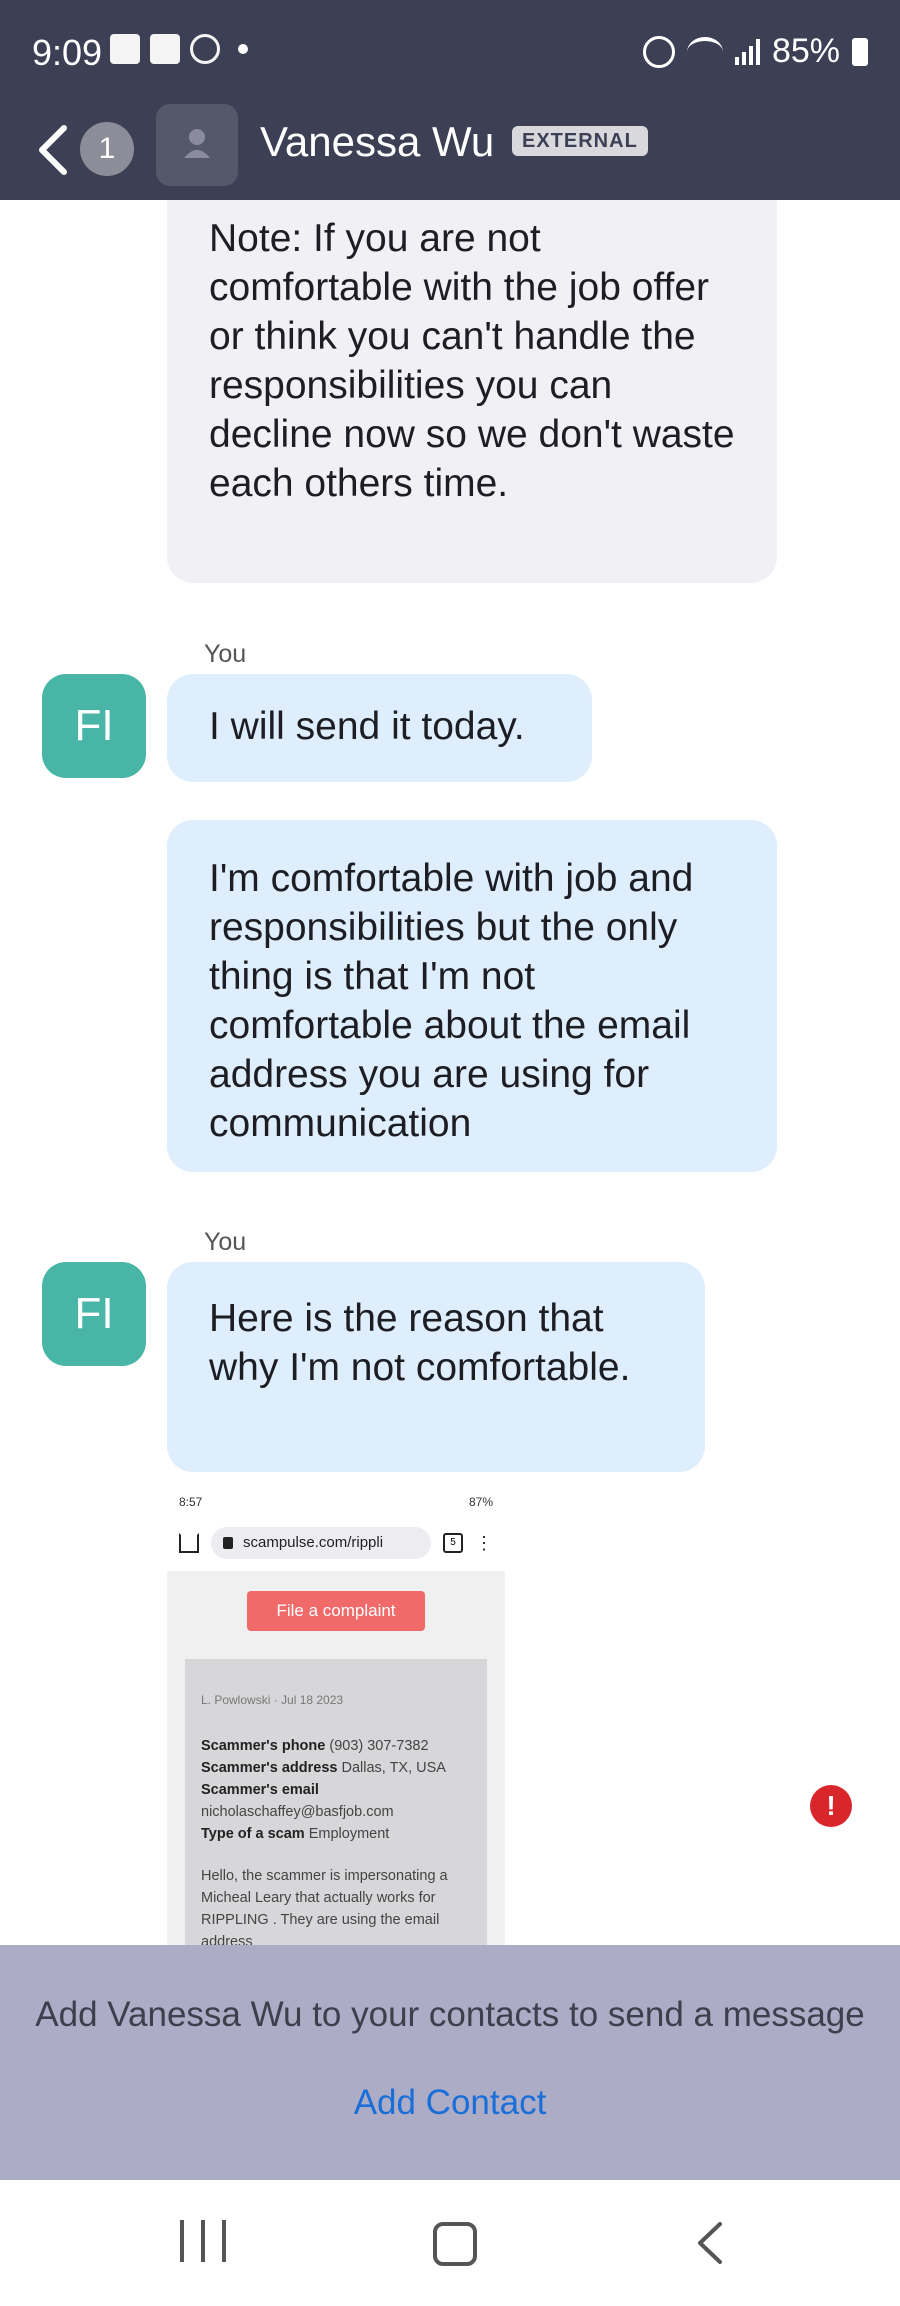  I want to click on home-icon, so click(189, 1543).